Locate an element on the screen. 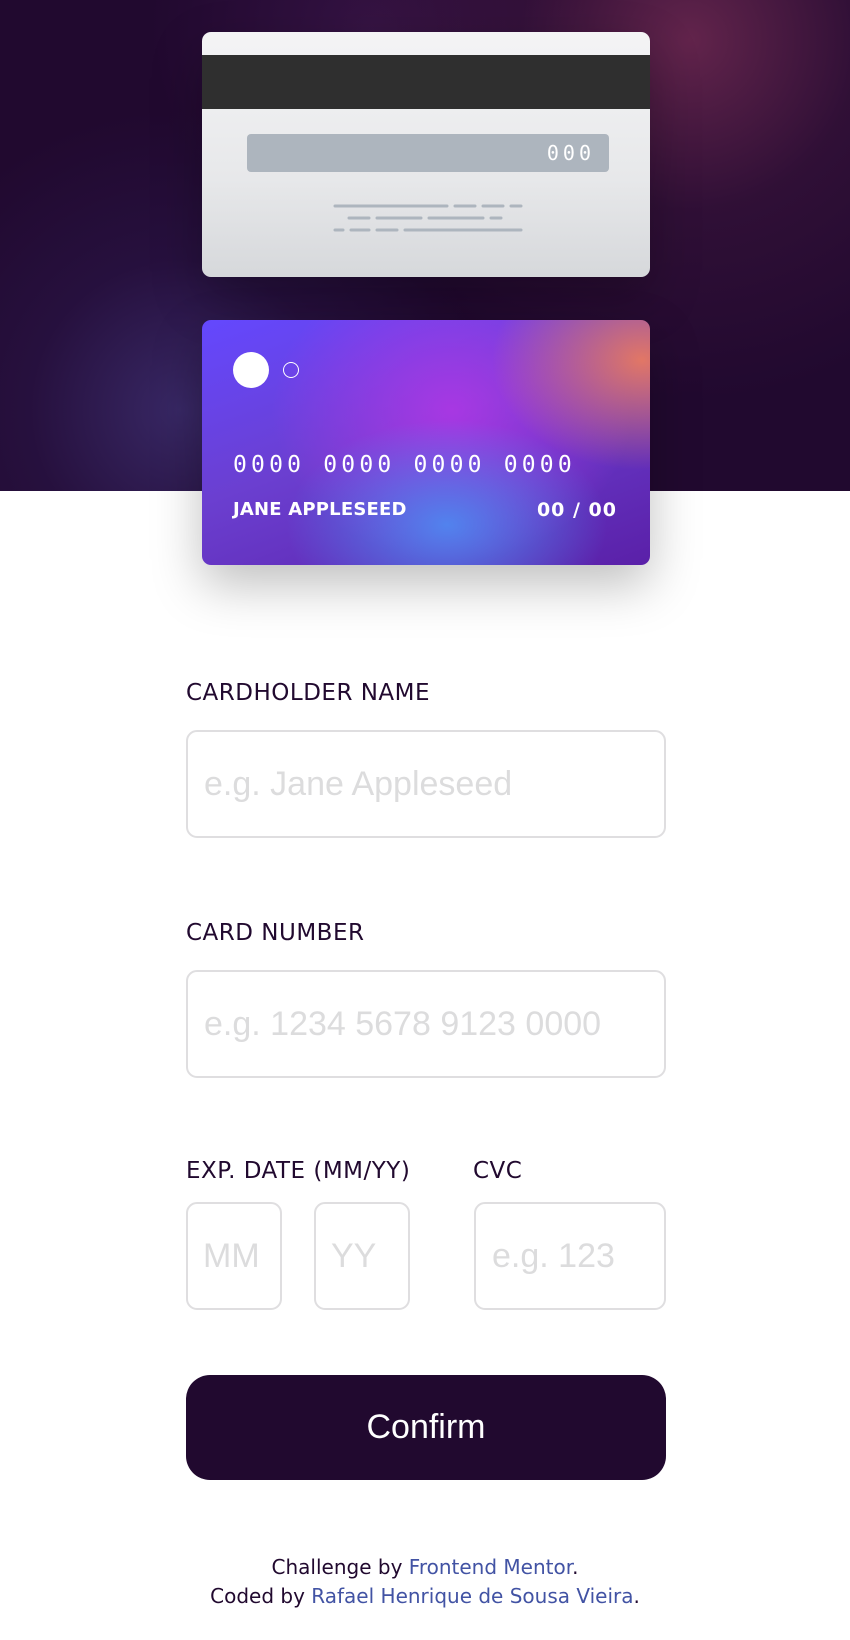 Image resolution: width=850 pixels, height=1640 pixels. cvc-input is located at coordinates (570, 1256).